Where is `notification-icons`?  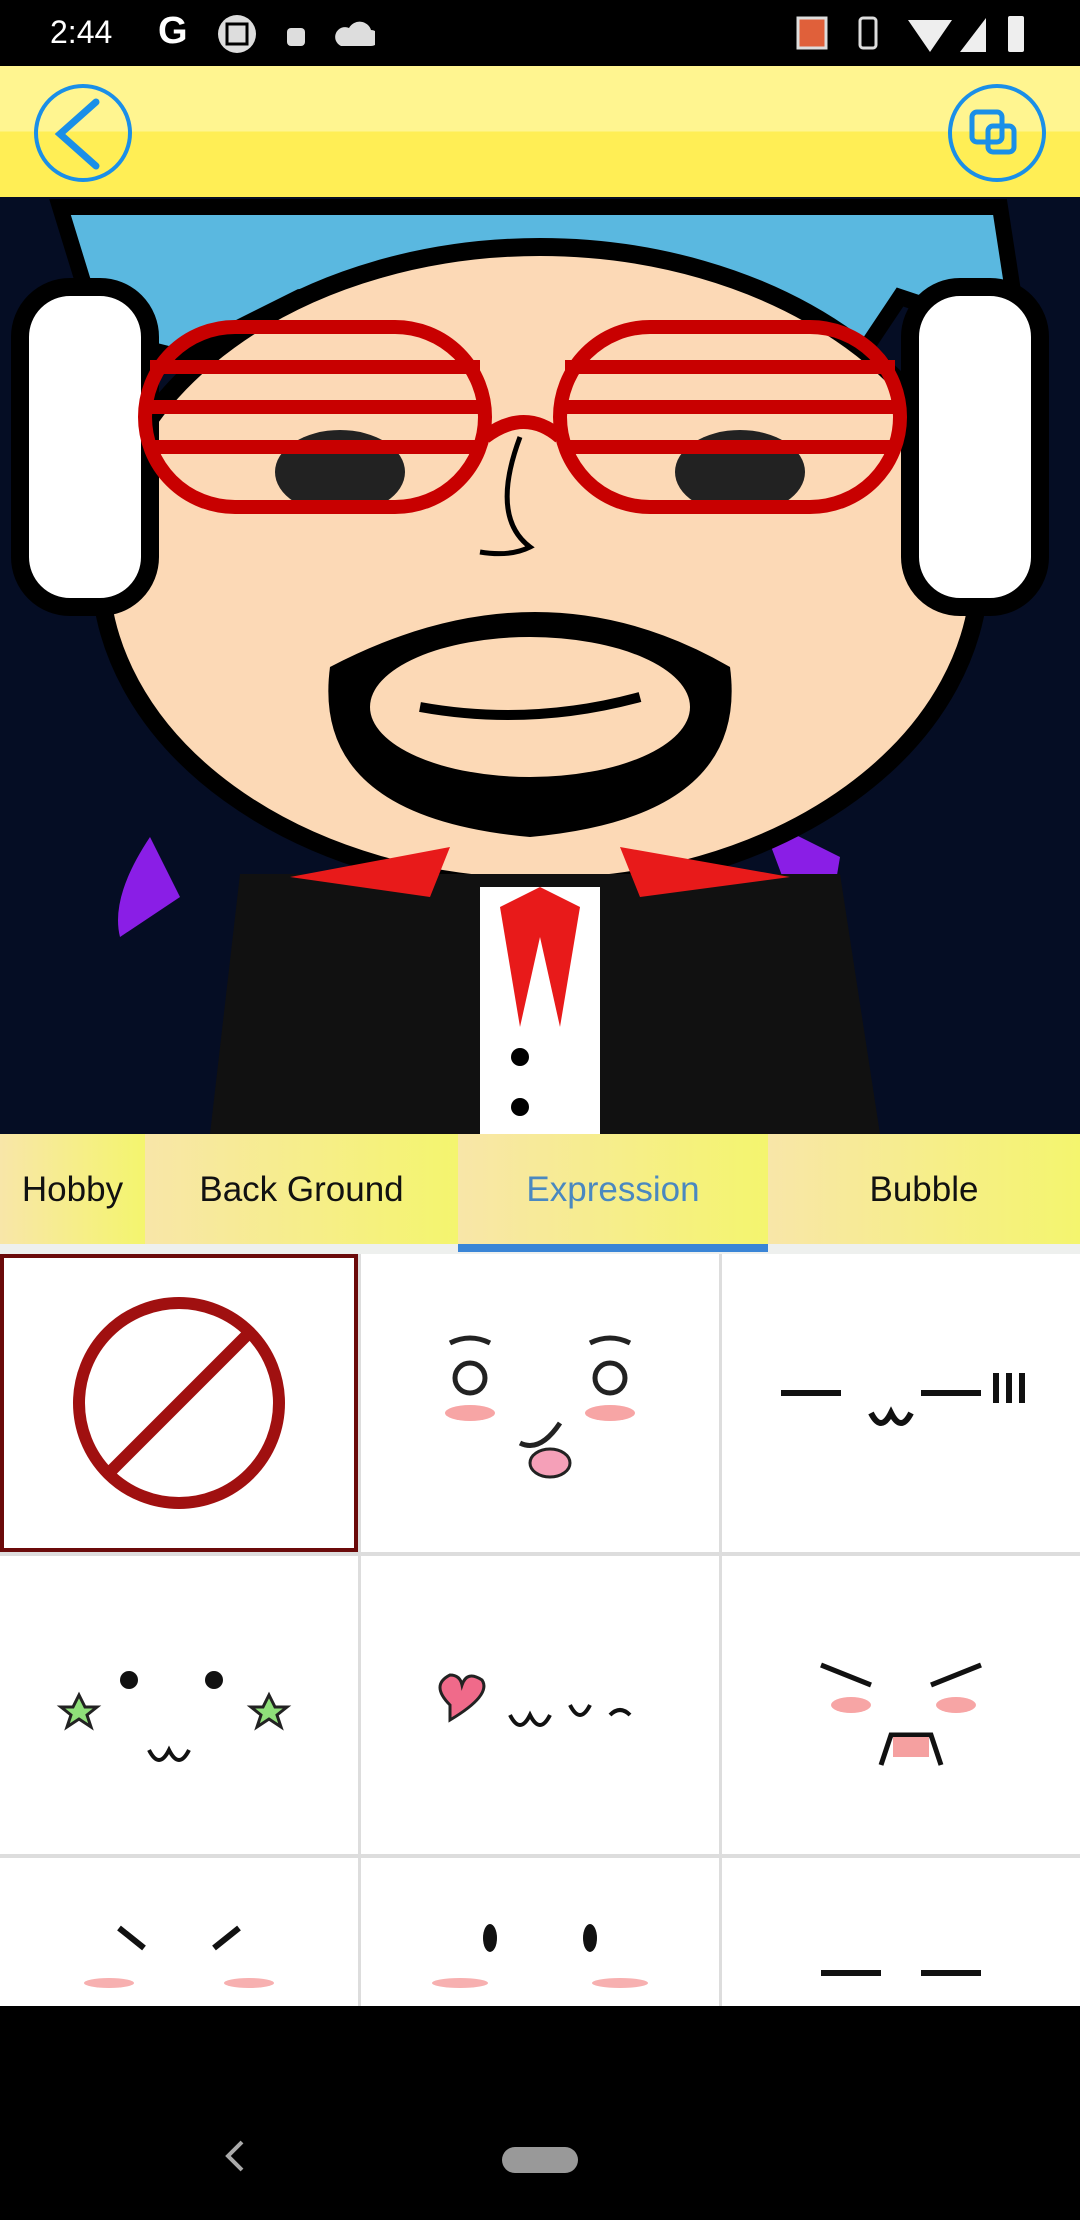
notification-icons is located at coordinates (296, 34).